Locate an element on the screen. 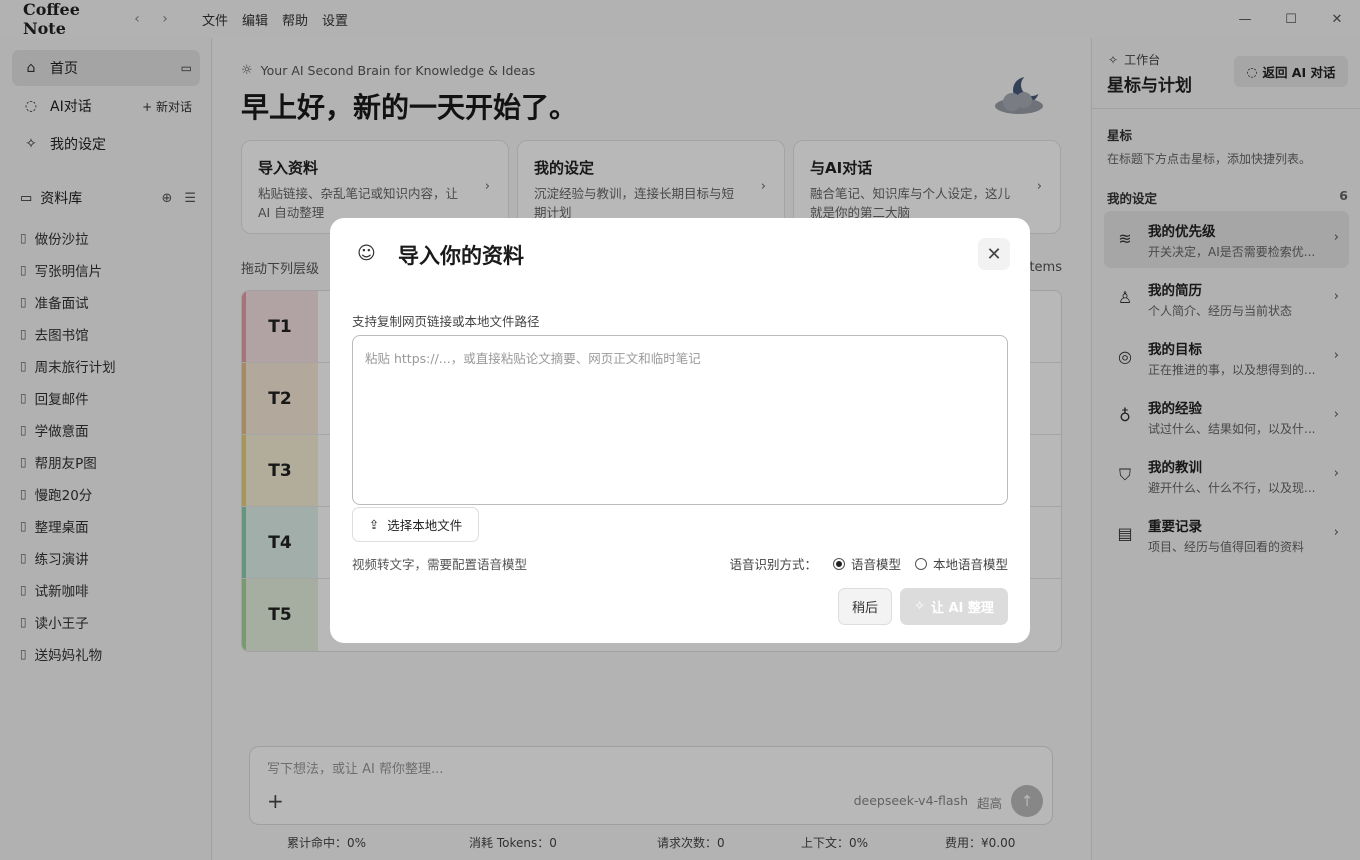  asr-option-label: 本地语音模型 is located at coordinates (970, 564).